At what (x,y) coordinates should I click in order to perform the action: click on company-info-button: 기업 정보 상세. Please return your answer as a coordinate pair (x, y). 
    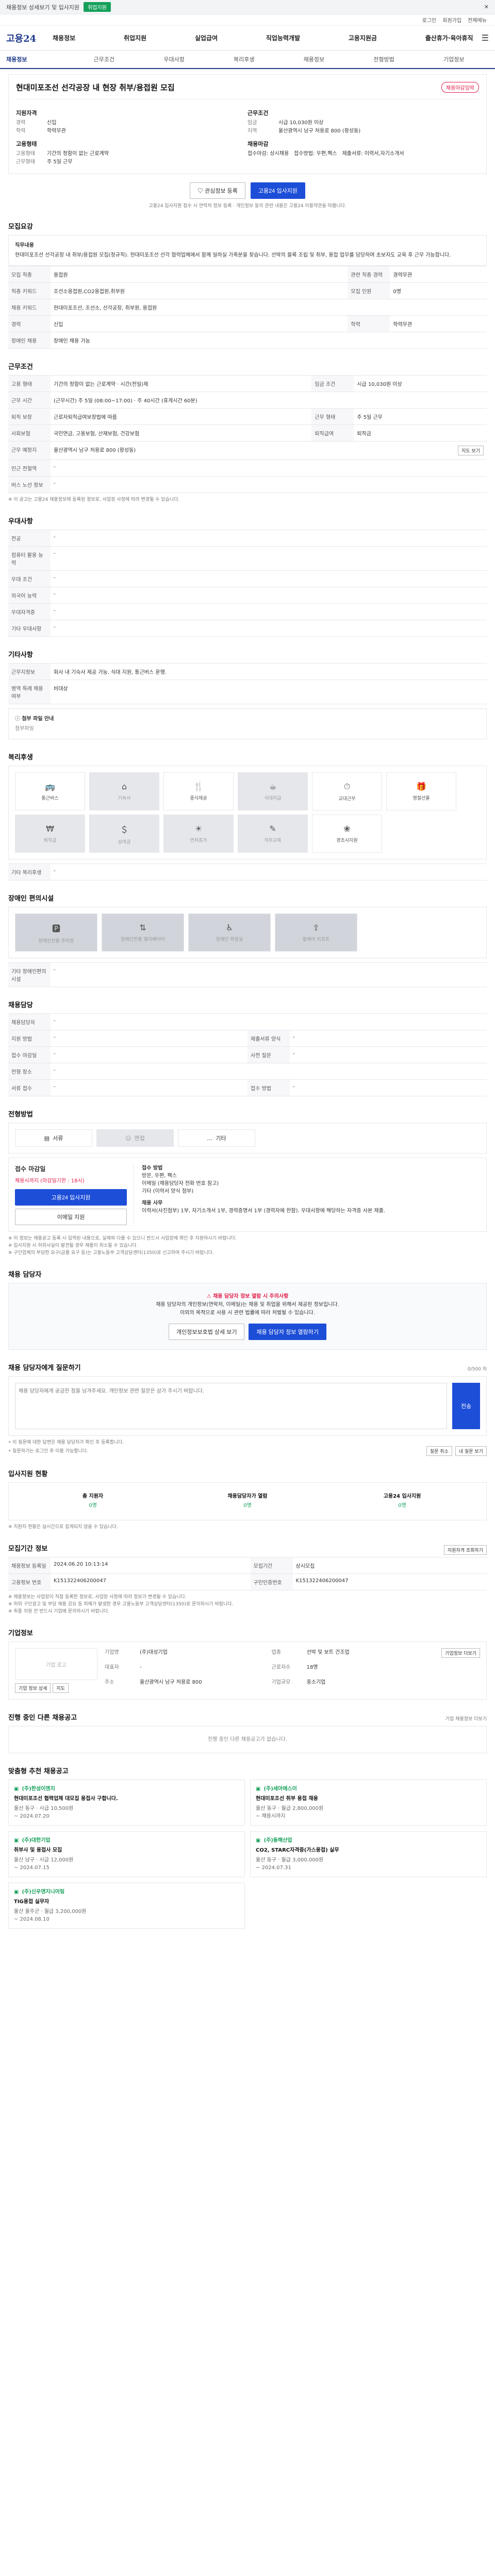
    Looking at the image, I should click on (33, 1688).